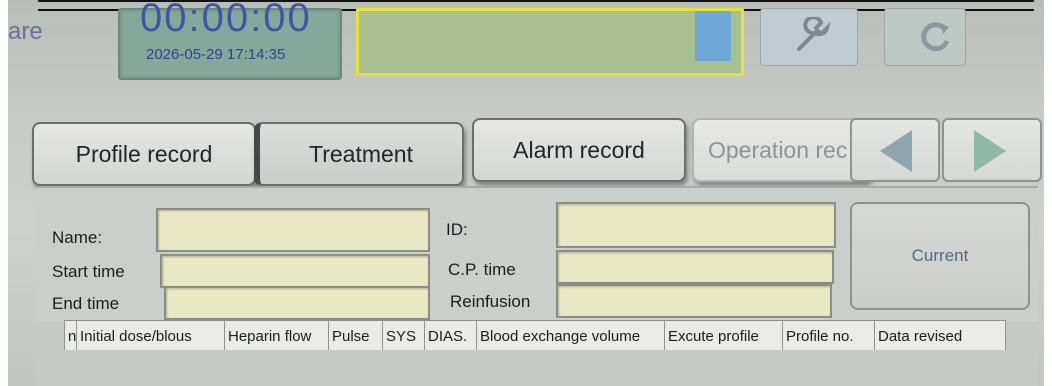  Describe the element at coordinates (490, 301) in the screenshot. I see `reinfusion-label: Reinfusion` at that location.